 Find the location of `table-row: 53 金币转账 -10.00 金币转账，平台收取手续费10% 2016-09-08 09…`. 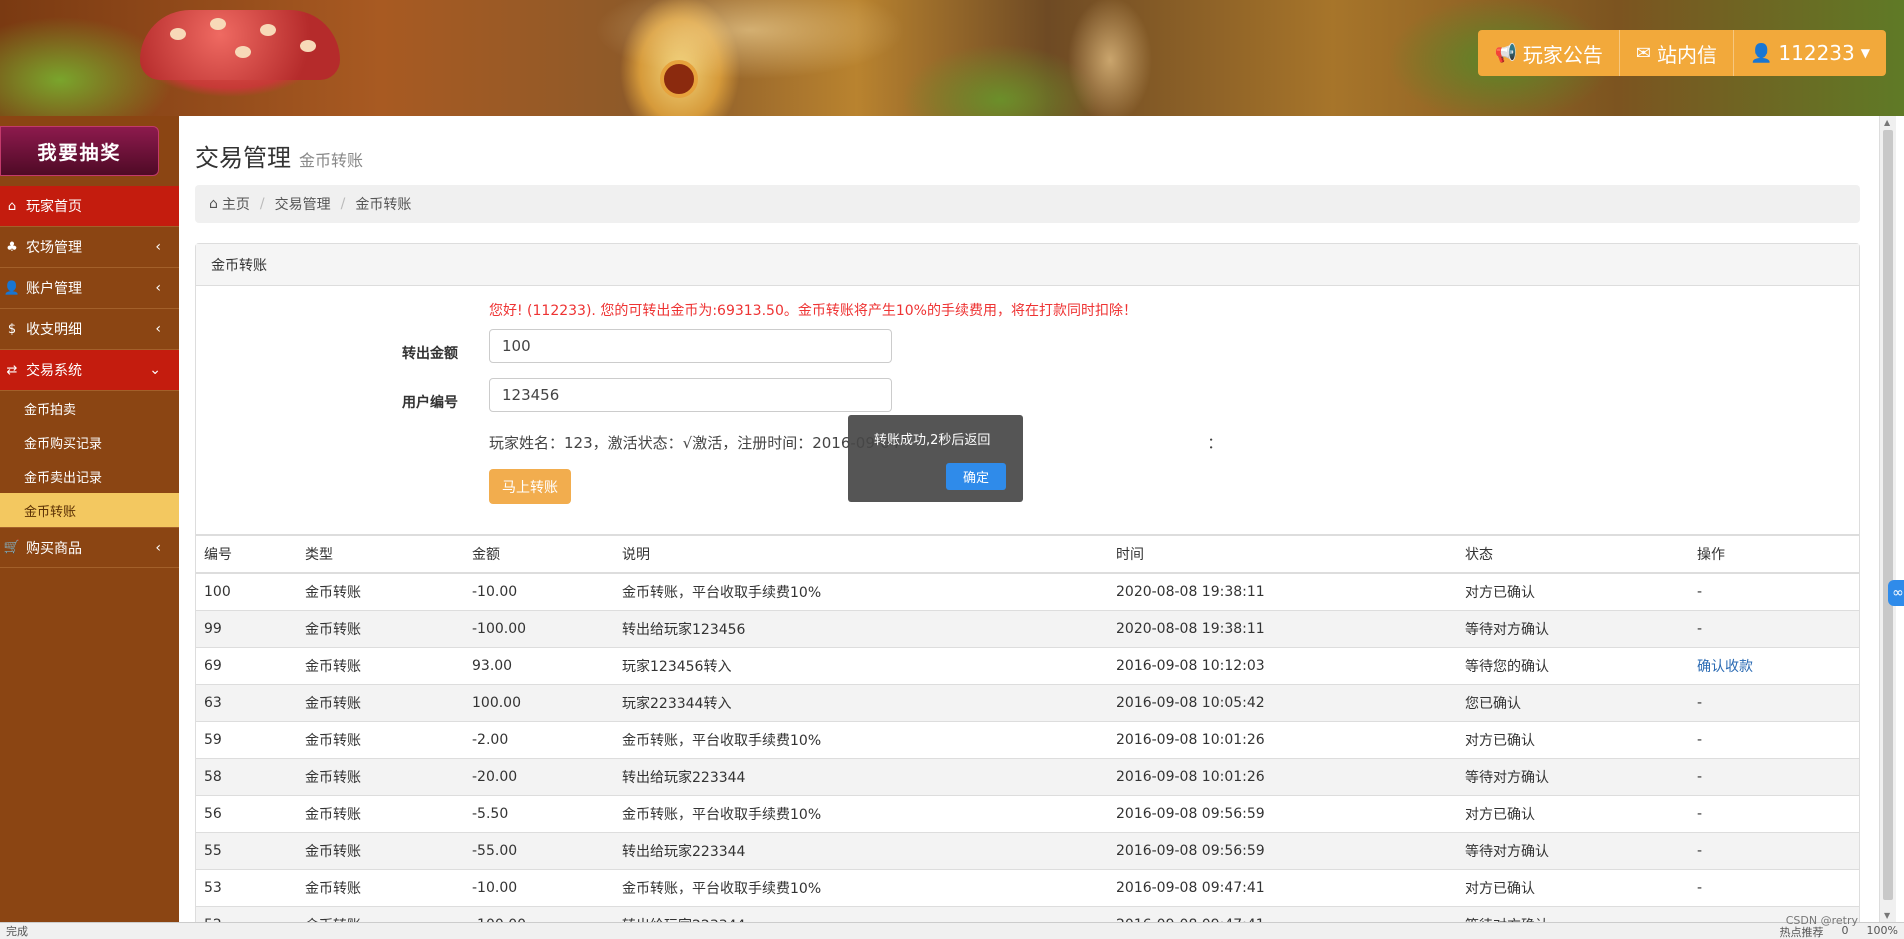

table-row: 53 金币转账 -10.00 金币转账，平台收取手续费10% 2016-09-08 09… is located at coordinates (1027, 887).